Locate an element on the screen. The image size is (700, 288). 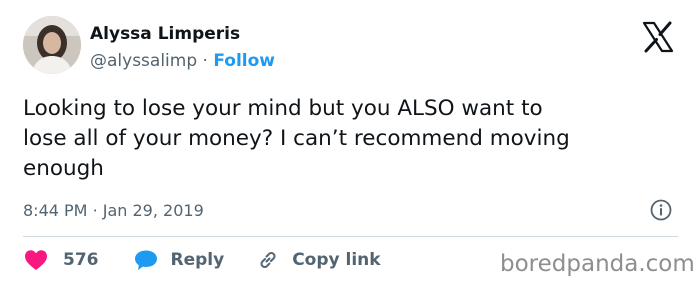
like-count: 576 is located at coordinates (81, 260).